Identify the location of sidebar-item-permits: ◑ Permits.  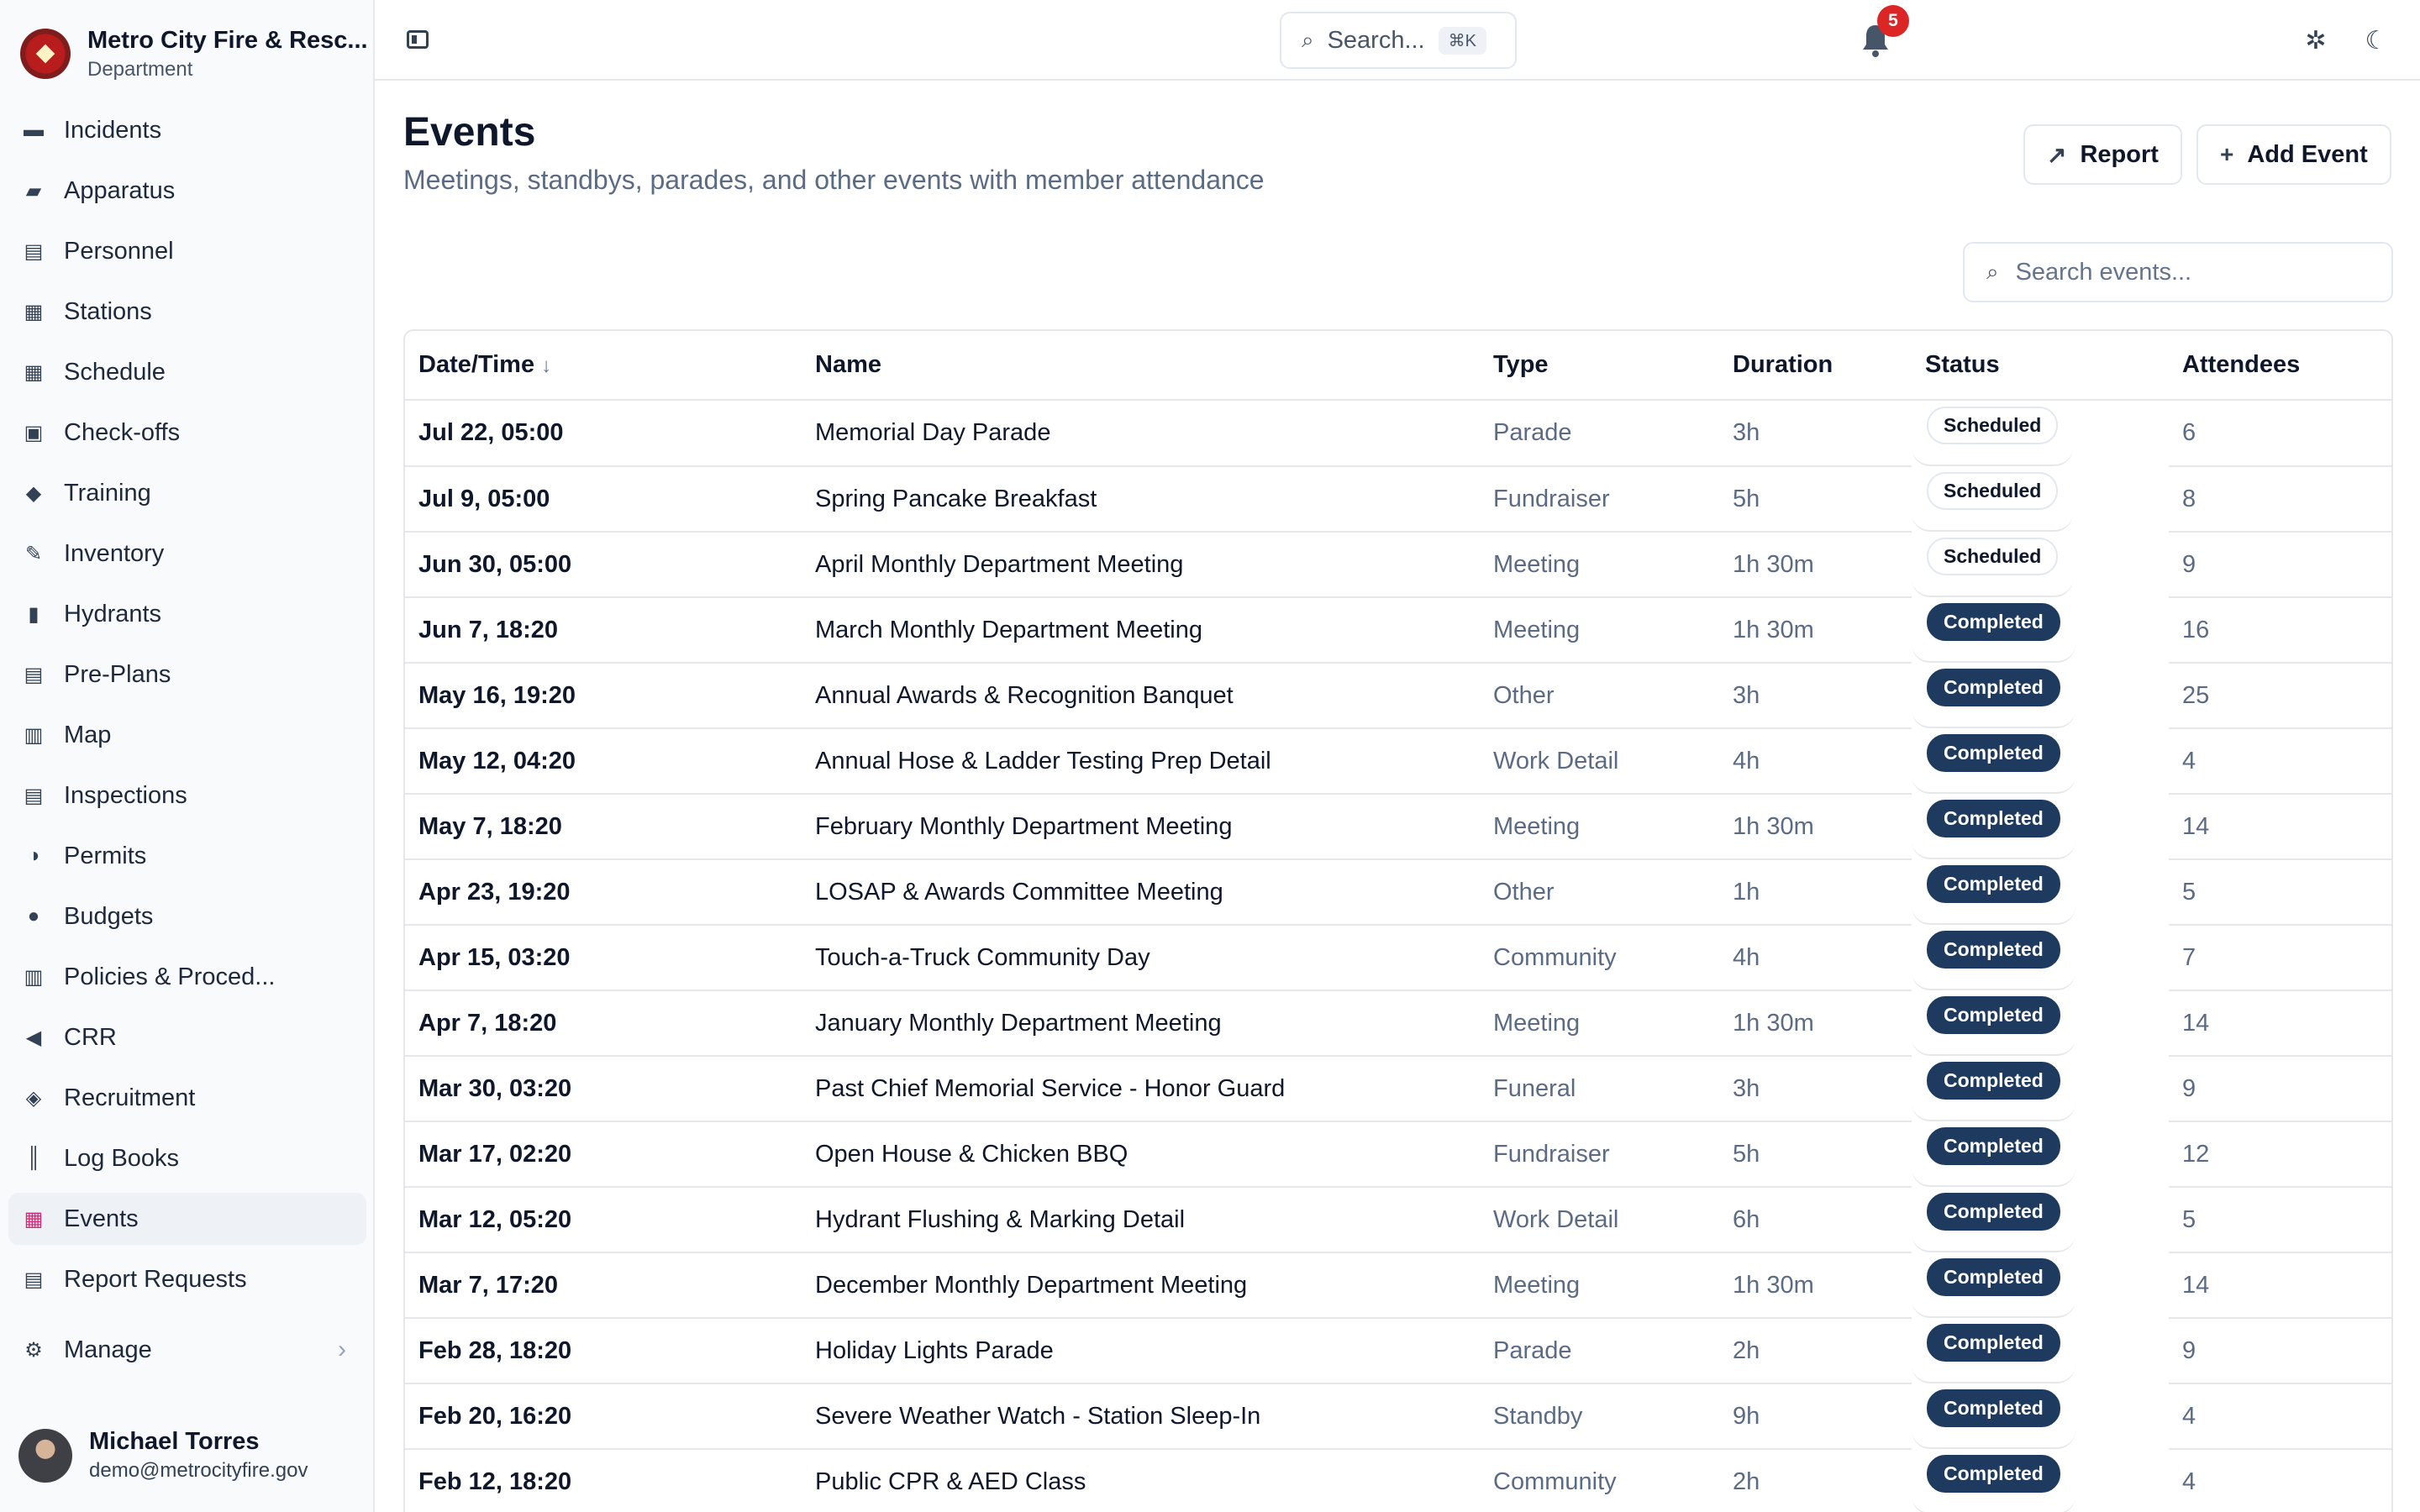
(187, 856).